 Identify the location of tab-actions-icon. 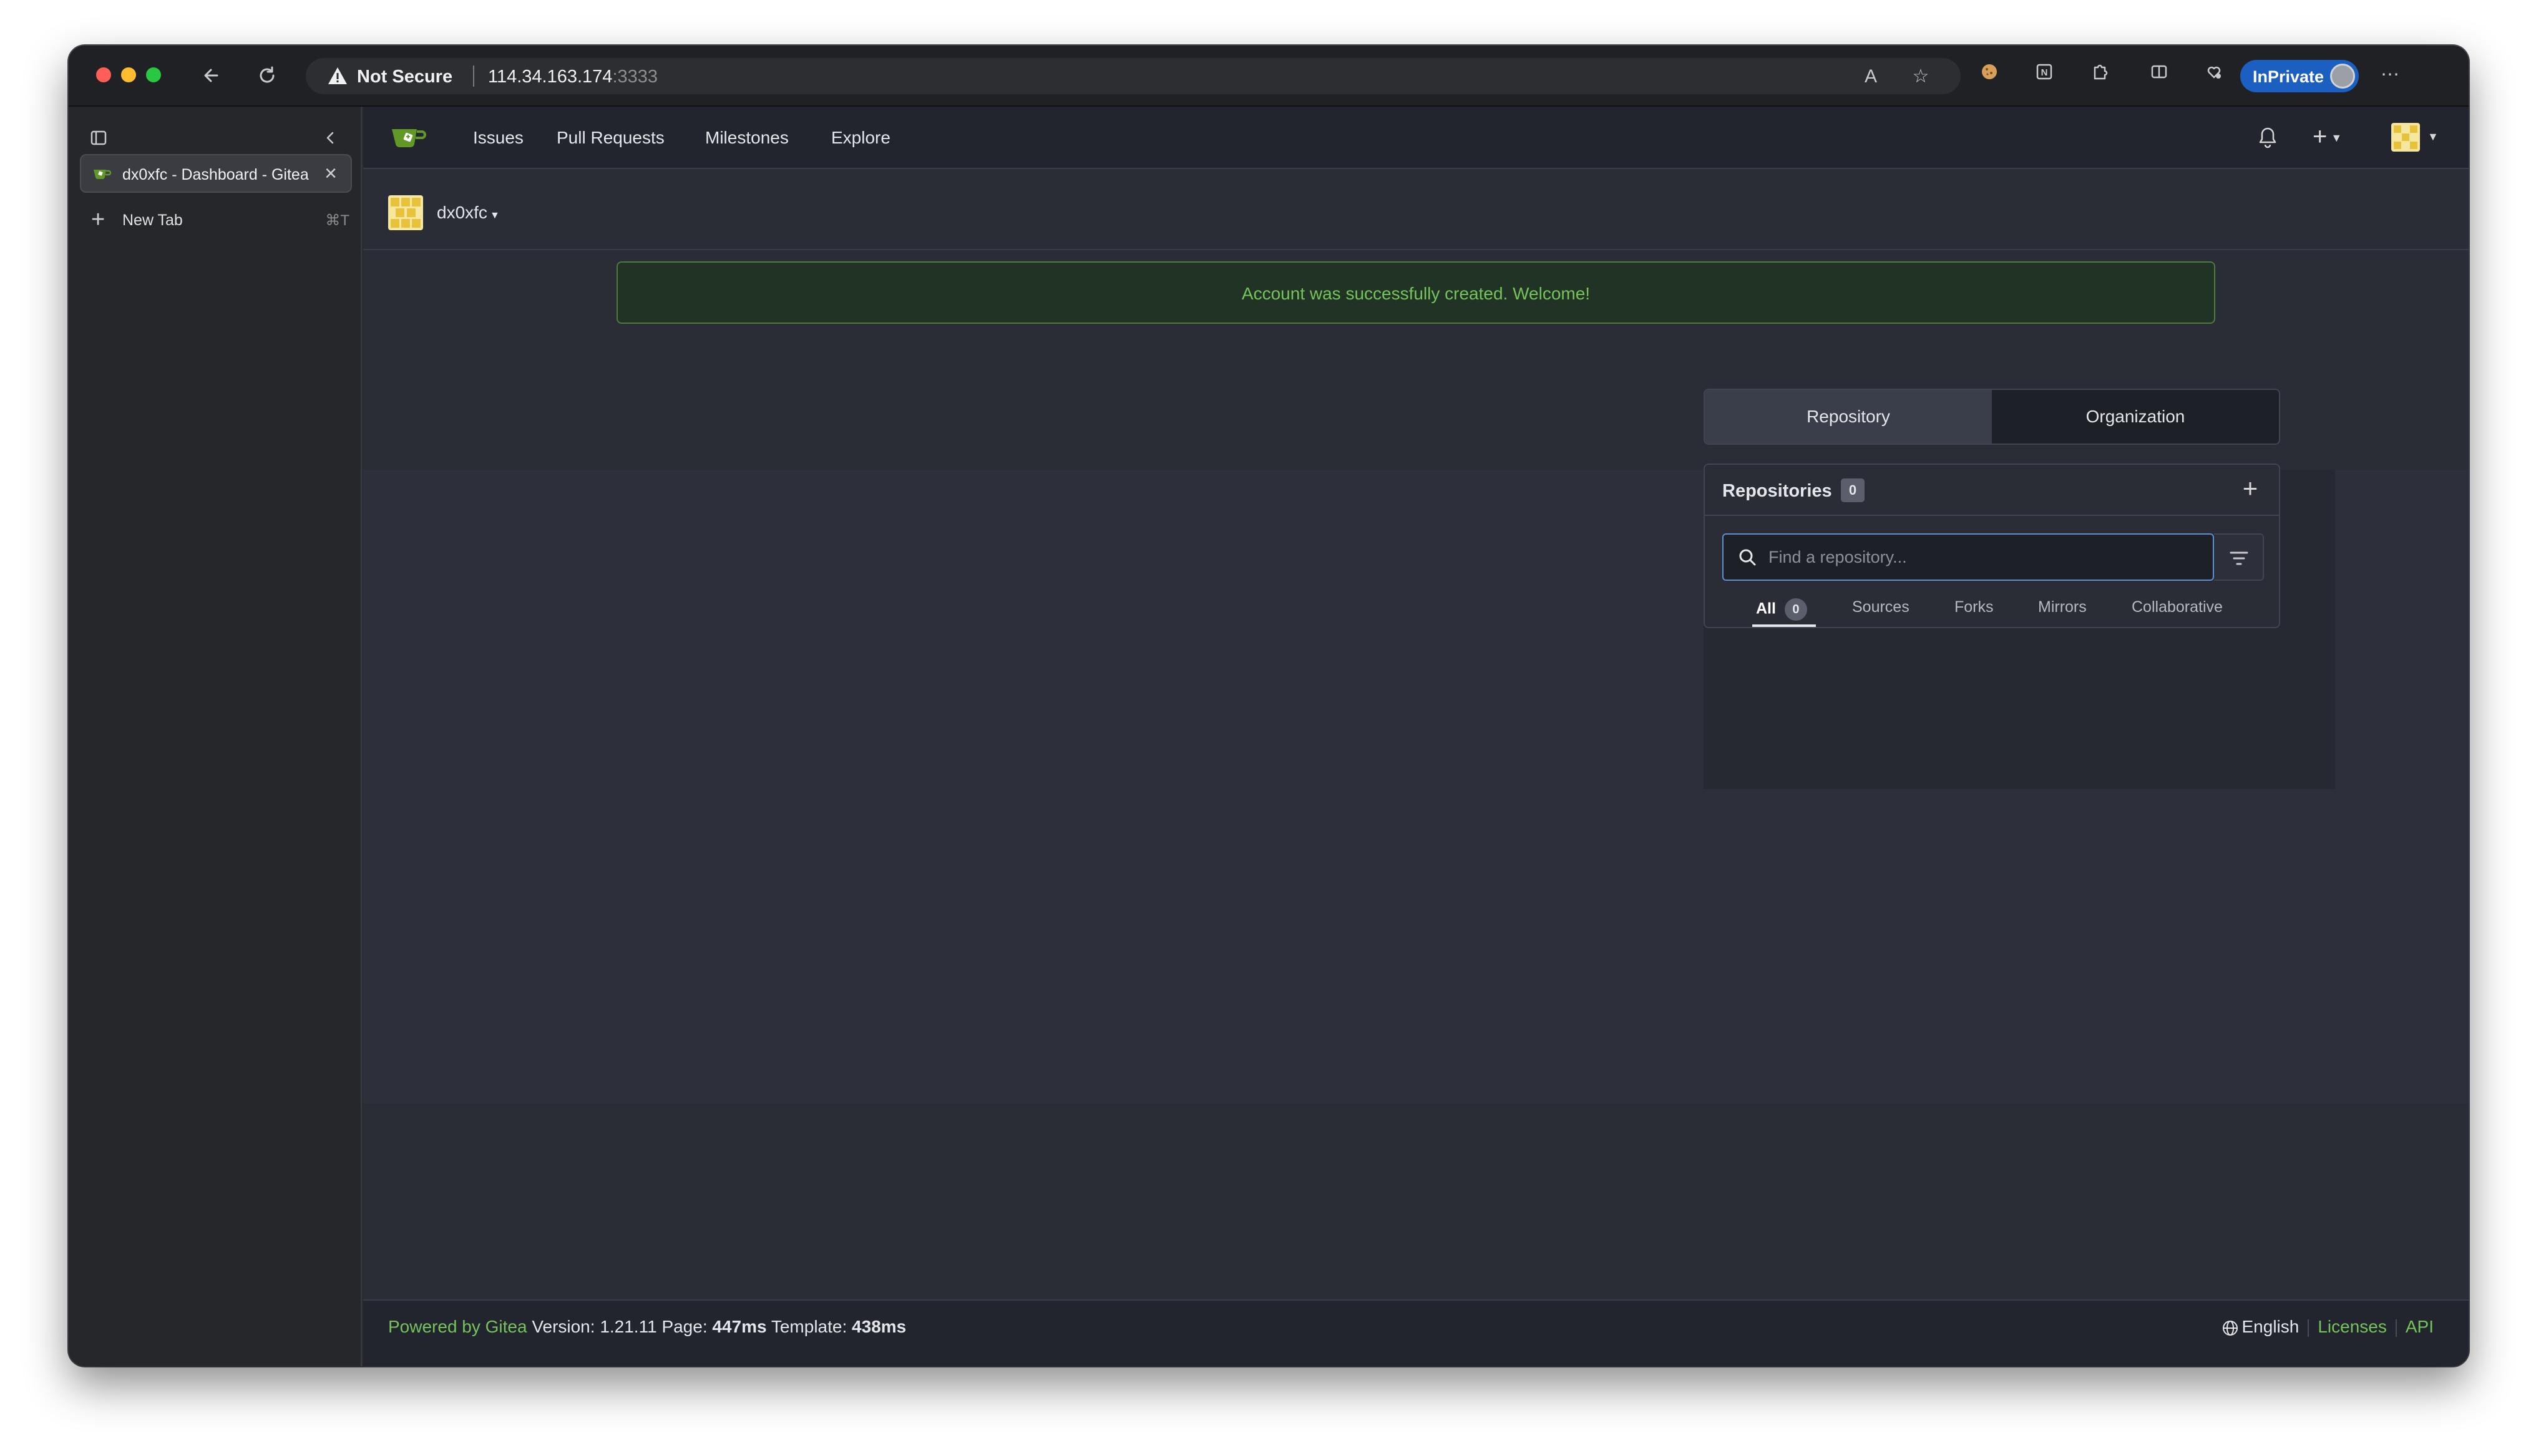
(99, 140).